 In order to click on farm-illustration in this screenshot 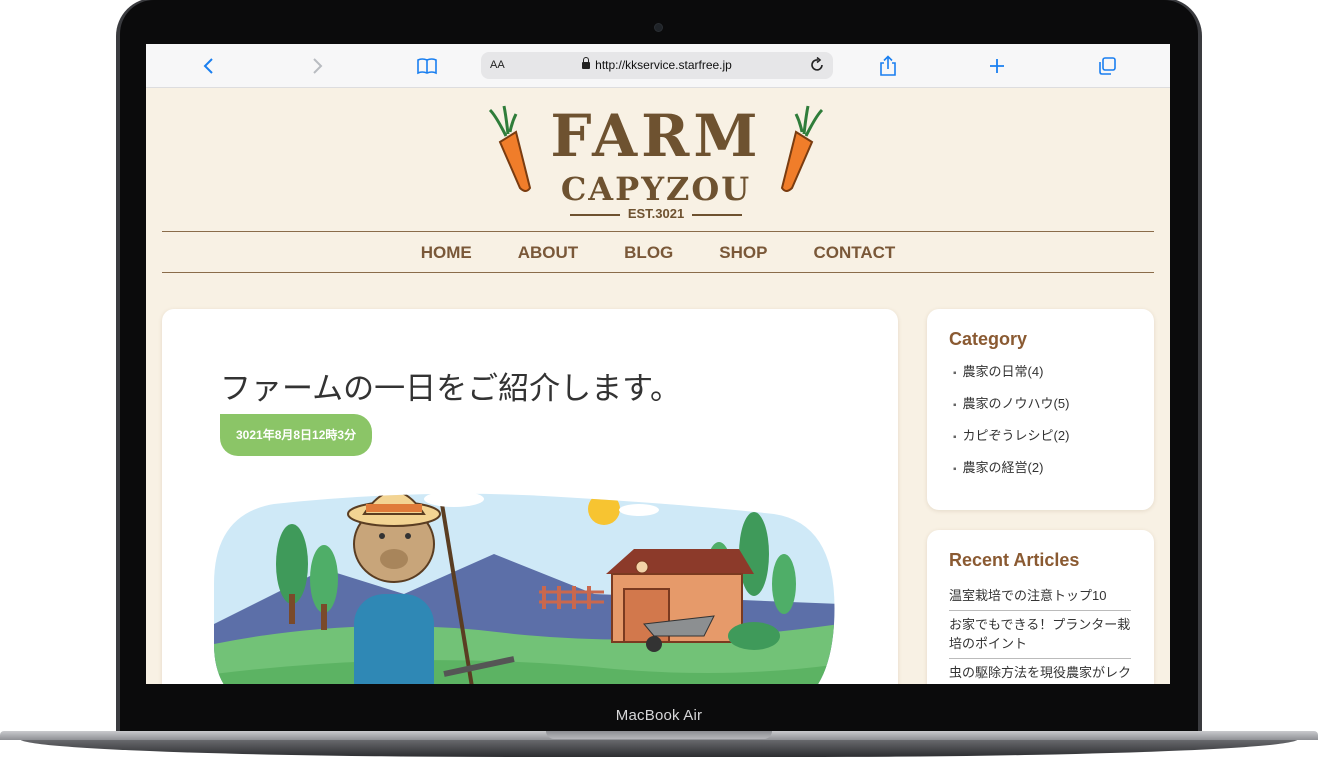, I will do `click(524, 587)`.